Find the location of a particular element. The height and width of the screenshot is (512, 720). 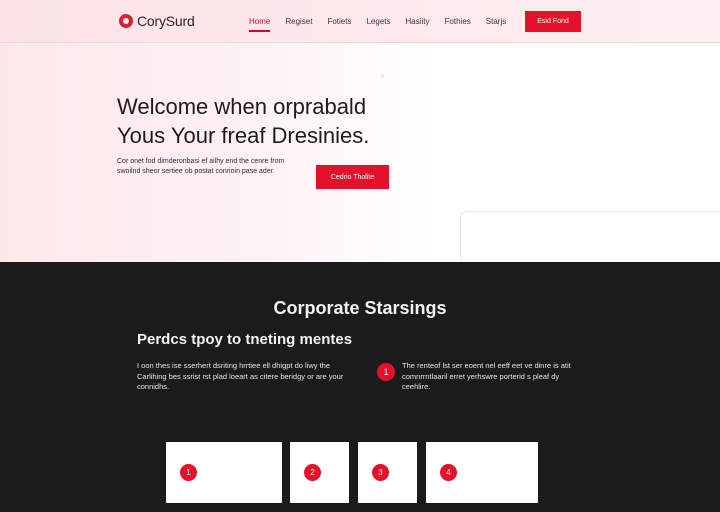

logo-text: CorySurd is located at coordinates (166, 21).